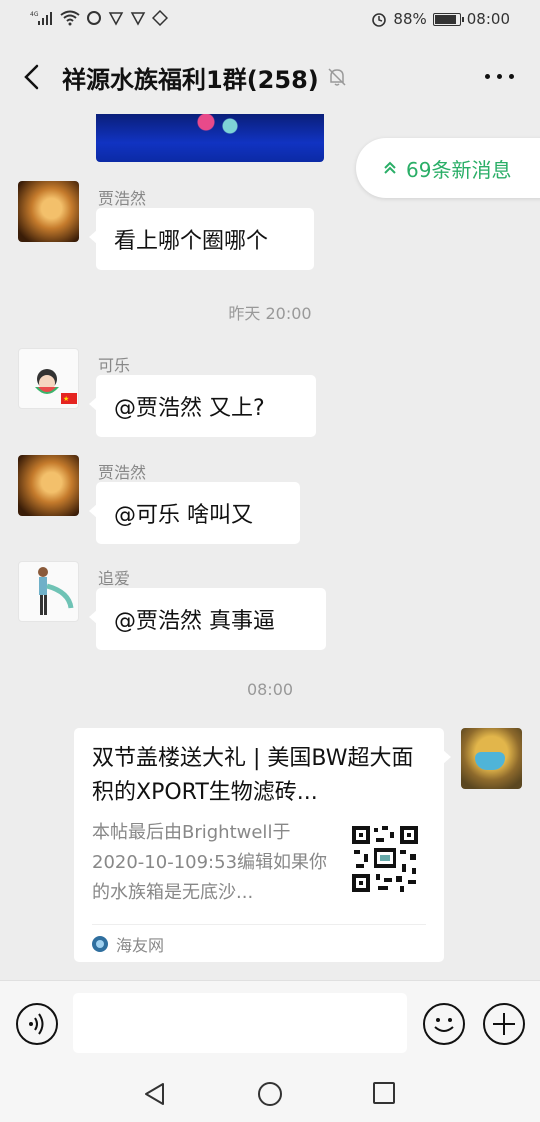 The height and width of the screenshot is (1122, 540). Describe the element at coordinates (41, 18) in the screenshot. I see `signal-4g-icon: 4G` at that location.